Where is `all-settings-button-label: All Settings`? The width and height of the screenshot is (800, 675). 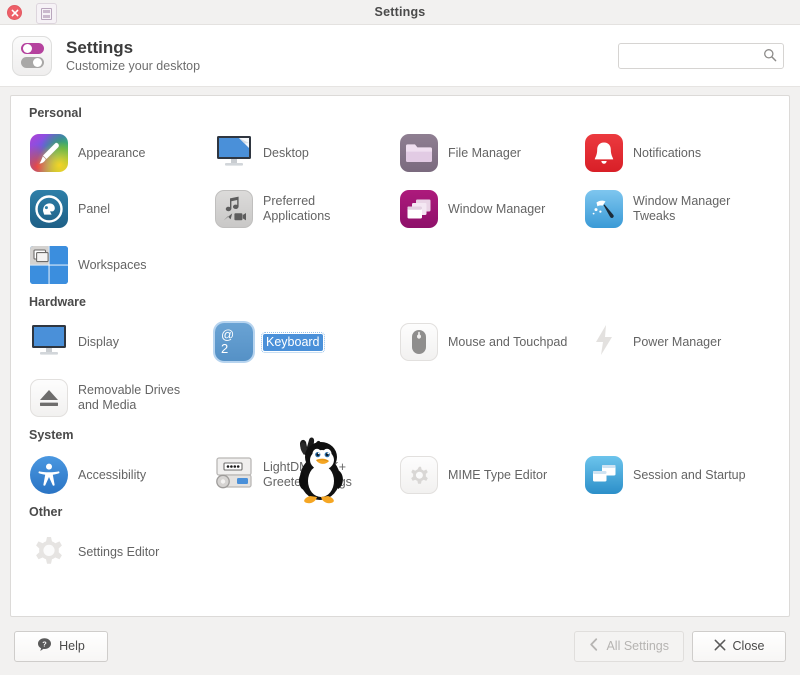
all-settings-button-label: All Settings is located at coordinates (637, 646).